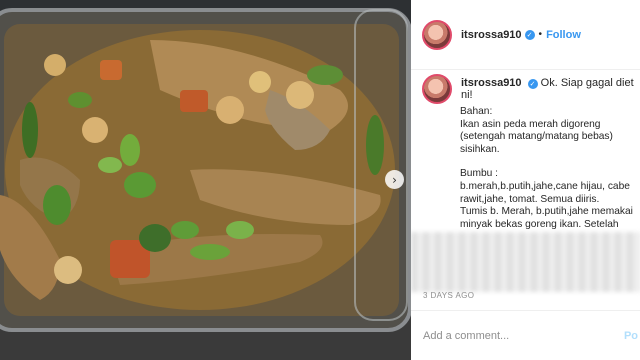 The width and height of the screenshot is (640, 360). What do you see at coordinates (437, 89) in the screenshot?
I see `caption-avatar` at bounding box center [437, 89].